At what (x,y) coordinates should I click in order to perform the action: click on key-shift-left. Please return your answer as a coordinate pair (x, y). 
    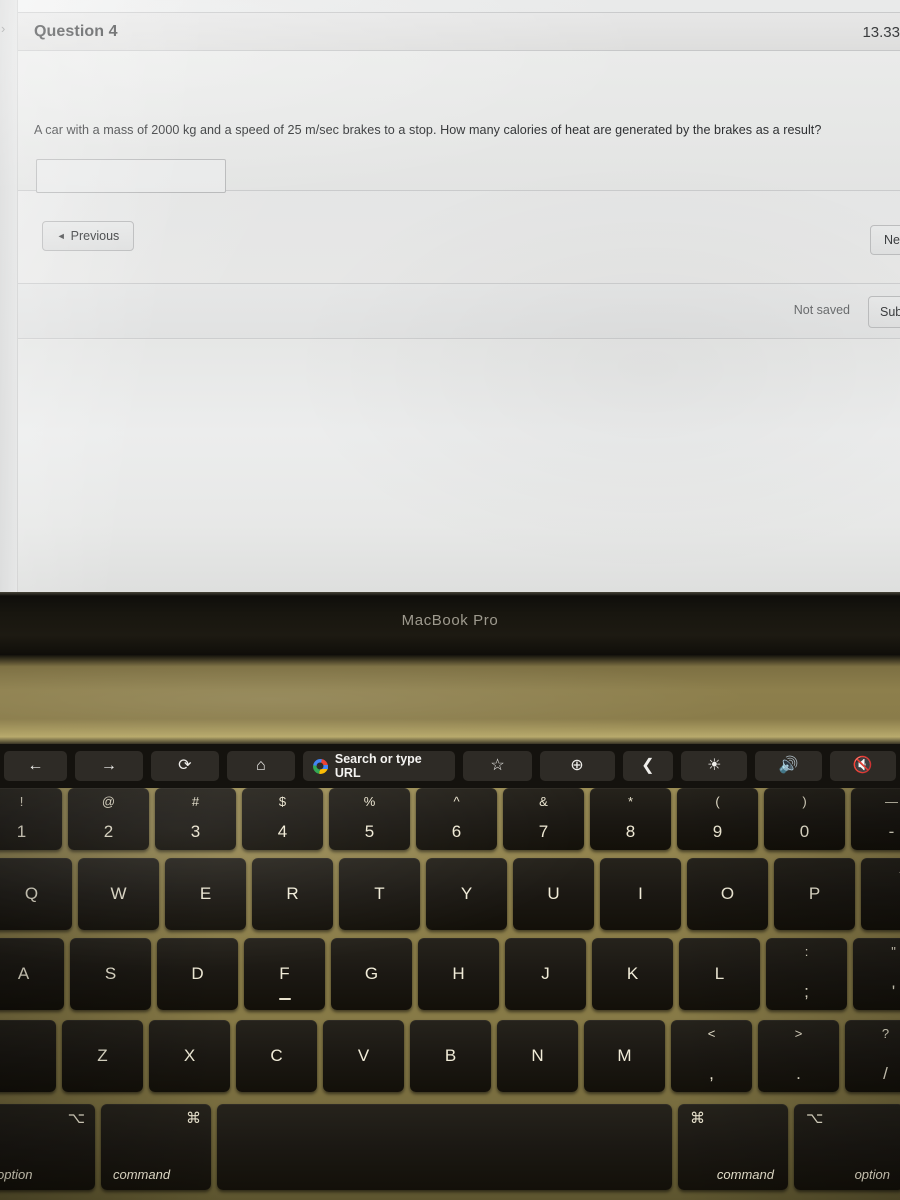
    Looking at the image, I should click on (28, 1056).